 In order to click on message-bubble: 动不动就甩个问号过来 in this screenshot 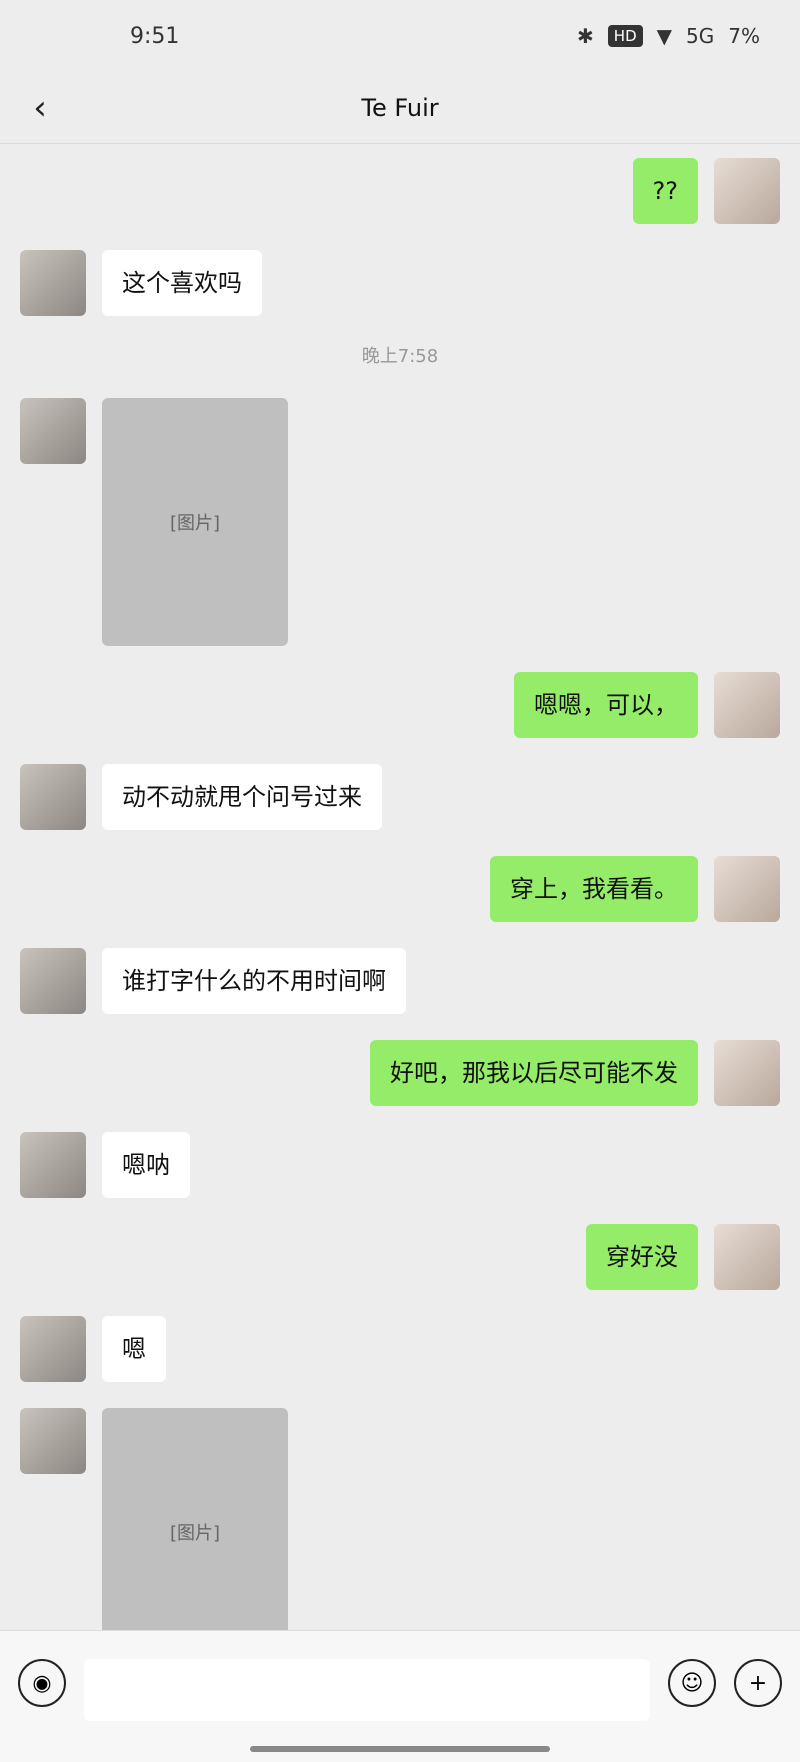, I will do `click(242, 797)`.